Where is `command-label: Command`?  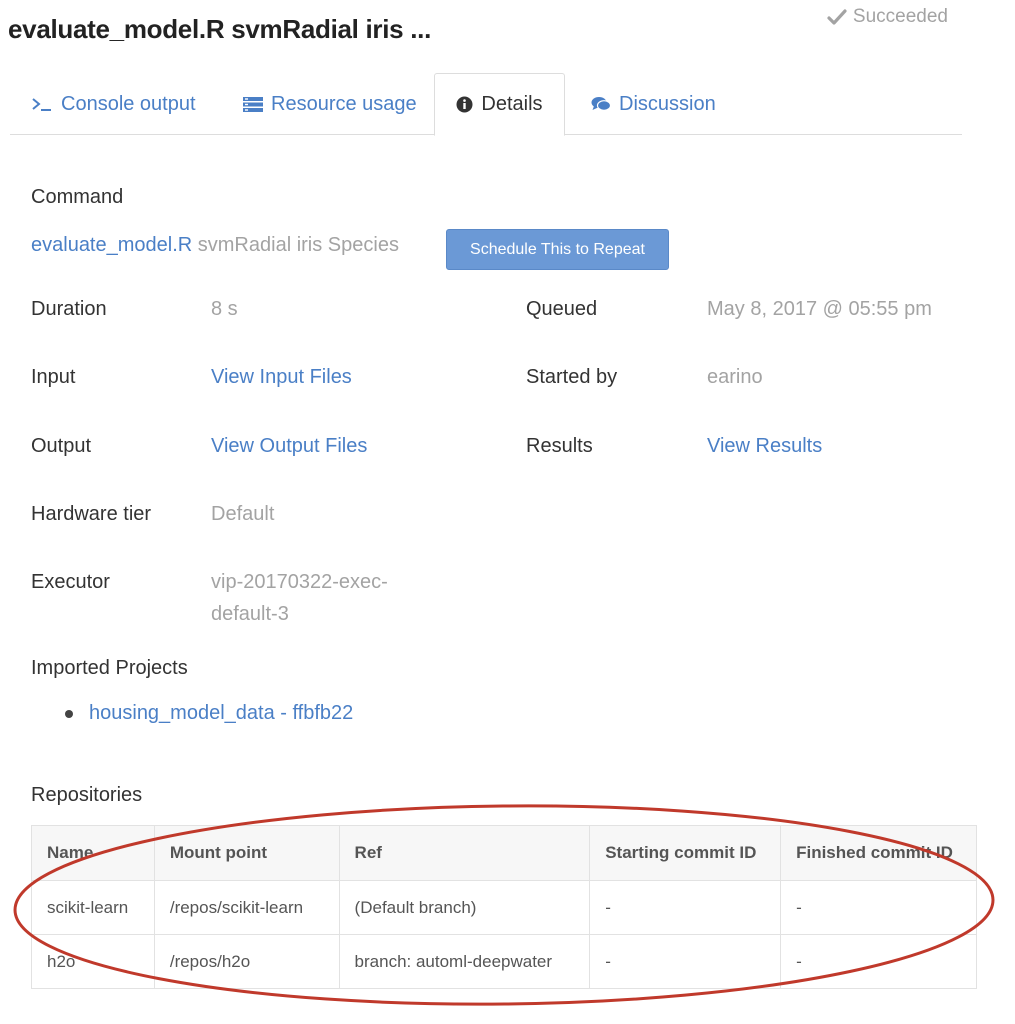
command-label: Command is located at coordinates (77, 197).